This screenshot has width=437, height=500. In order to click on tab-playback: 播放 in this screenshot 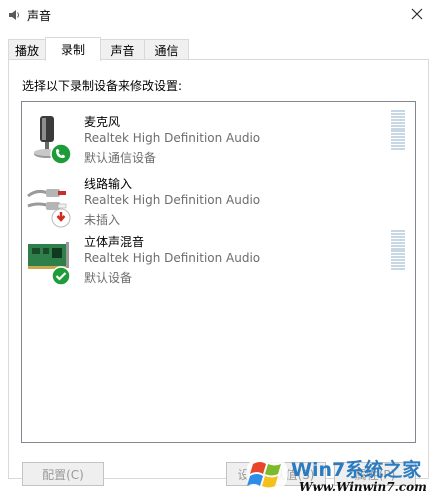, I will do `click(27, 49)`.